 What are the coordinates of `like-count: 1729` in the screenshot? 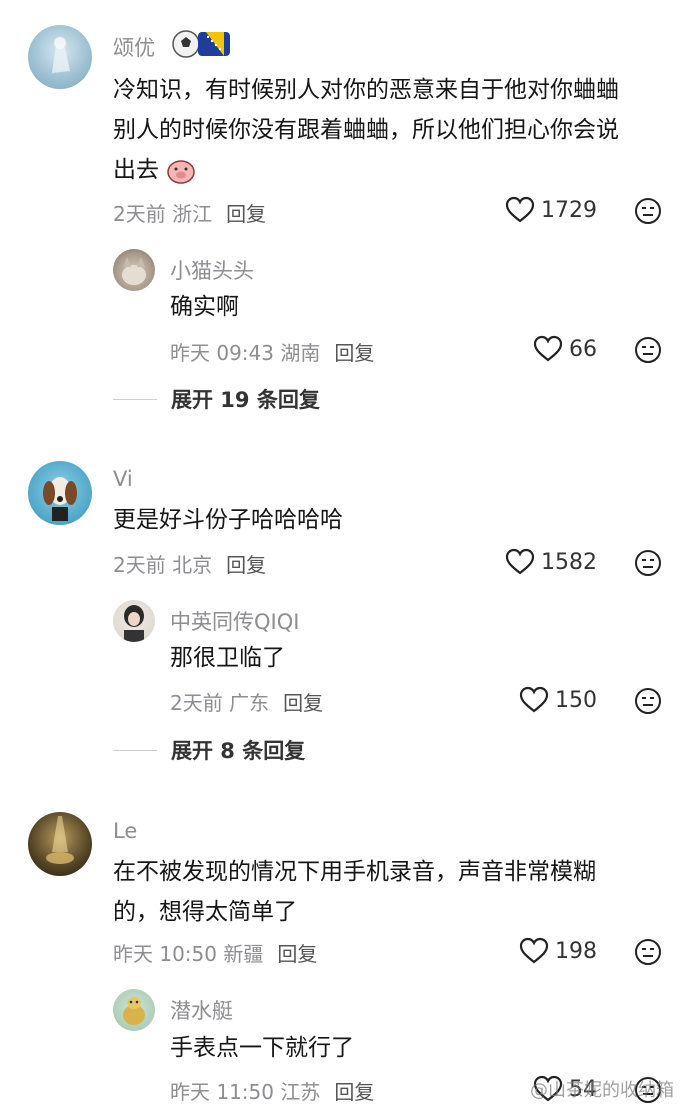 It's located at (569, 210).